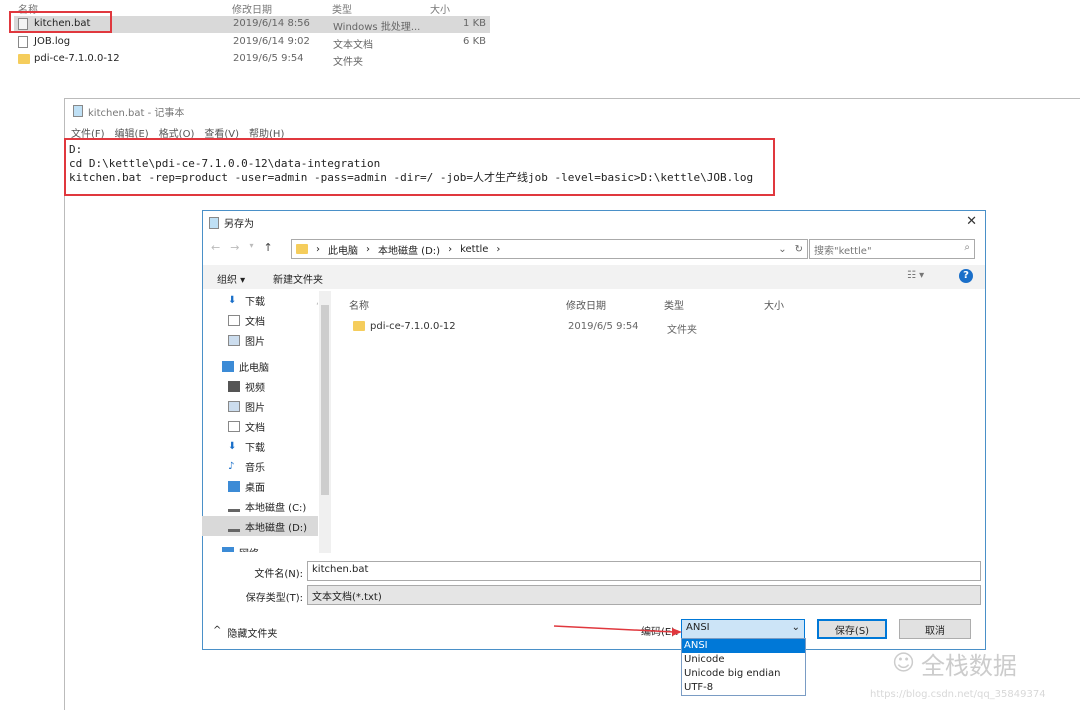 This screenshot has width=1080, height=710. I want to click on search-icon: ⌕, so click(967, 247).